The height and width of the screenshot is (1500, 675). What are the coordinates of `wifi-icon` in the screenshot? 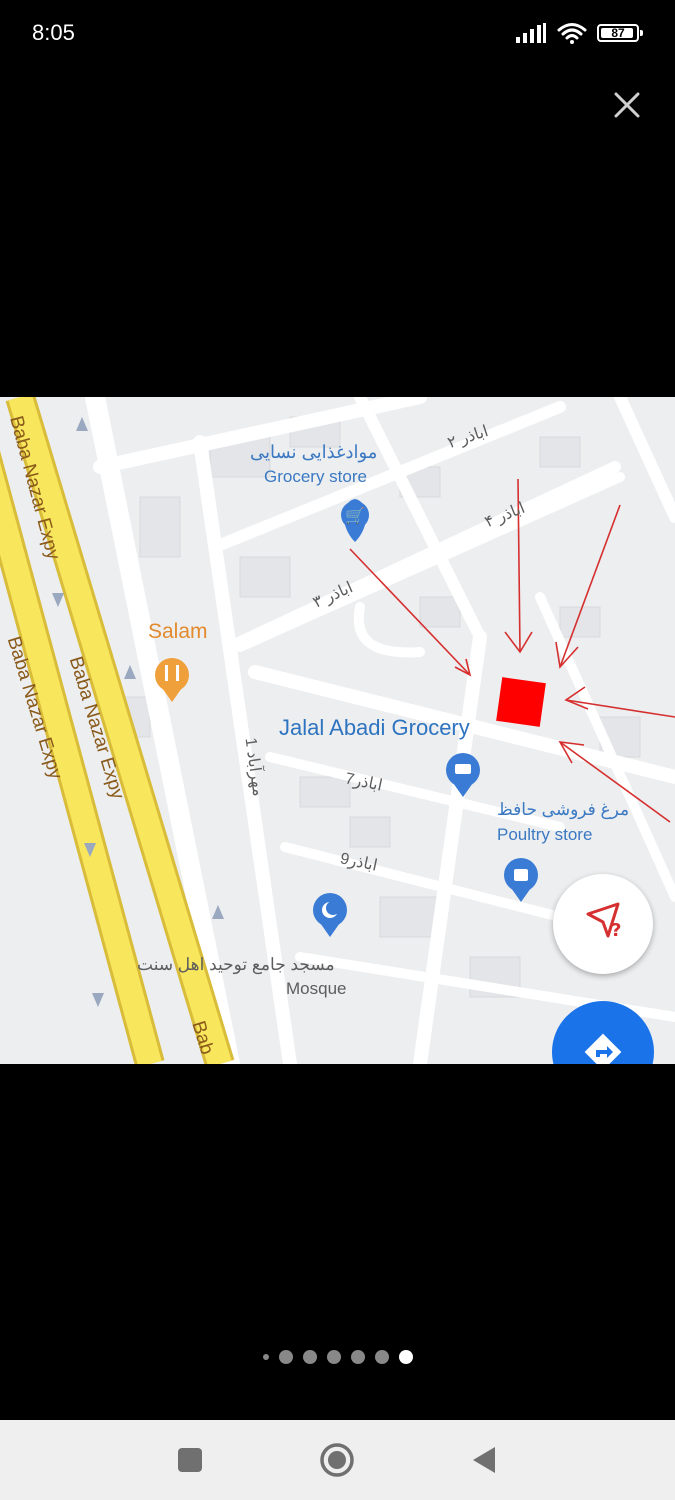 It's located at (572, 33).